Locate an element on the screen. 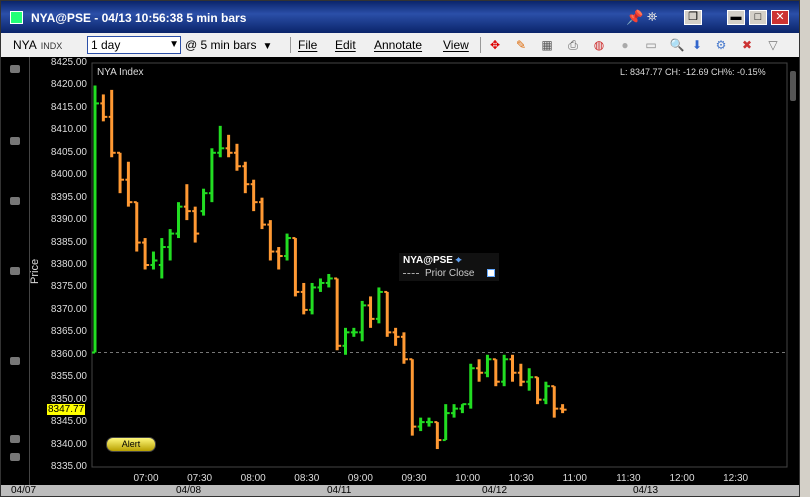 This screenshot has height=497, width=810. y-tick-label: 8360.00 is located at coordinates (68, 354).